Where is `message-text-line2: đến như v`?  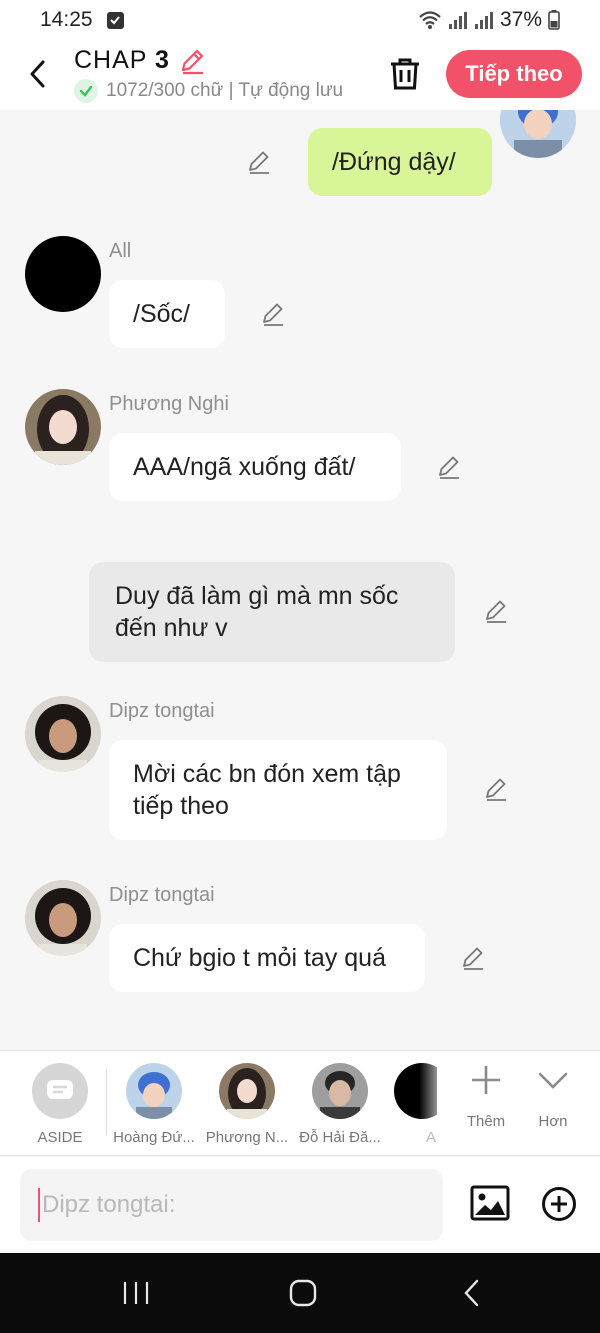
message-text-line2: đến như v is located at coordinates (171, 628).